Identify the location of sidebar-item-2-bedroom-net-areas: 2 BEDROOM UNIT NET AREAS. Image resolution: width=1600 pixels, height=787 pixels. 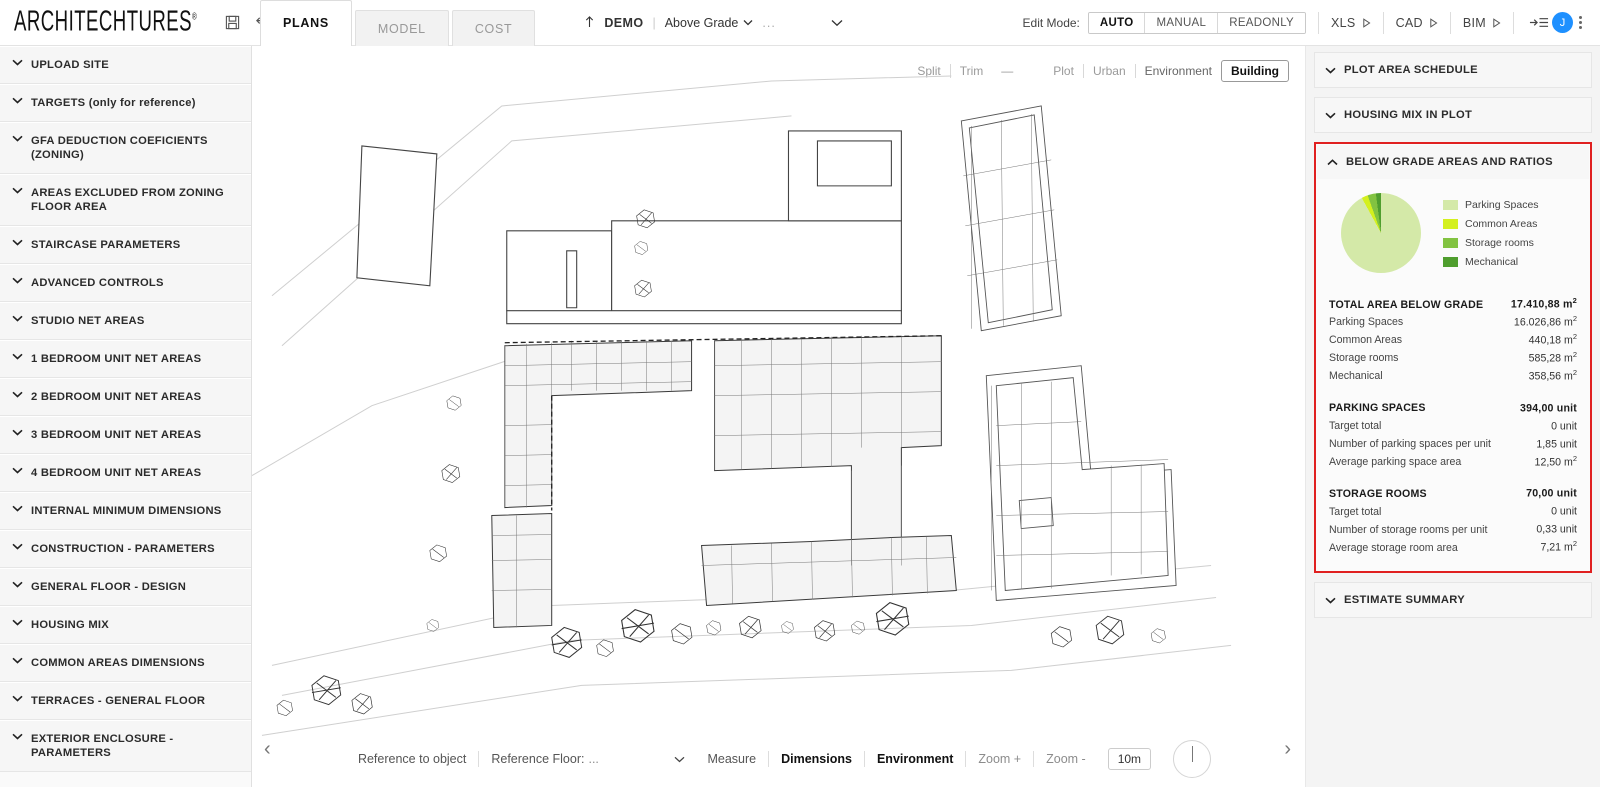
(125, 397).